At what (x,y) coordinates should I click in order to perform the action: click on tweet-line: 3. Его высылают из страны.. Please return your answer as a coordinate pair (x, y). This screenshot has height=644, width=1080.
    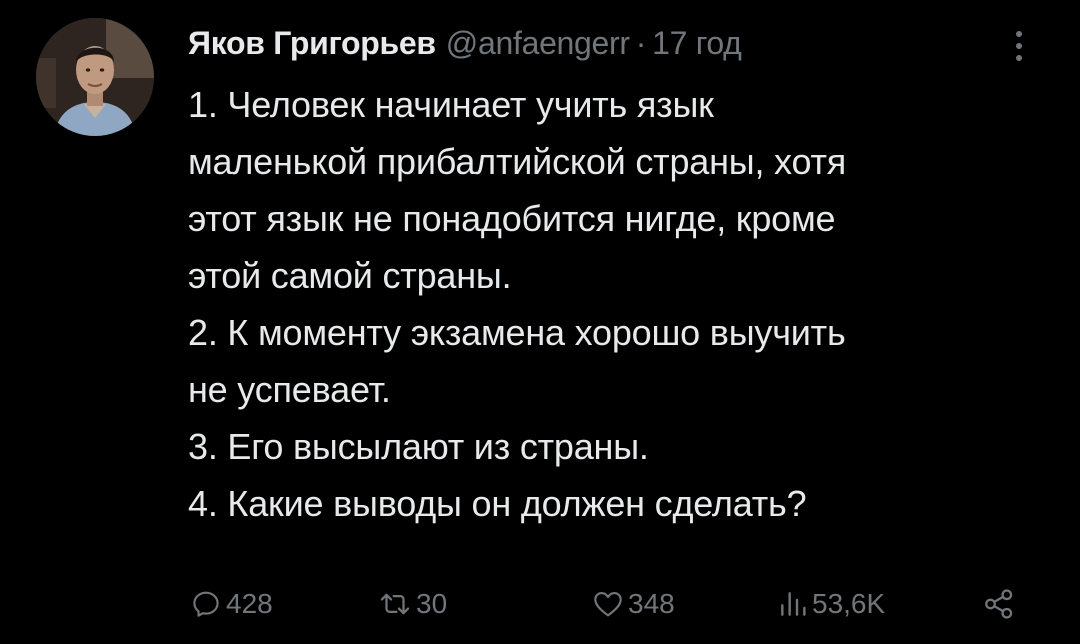
    Looking at the image, I should click on (418, 446).